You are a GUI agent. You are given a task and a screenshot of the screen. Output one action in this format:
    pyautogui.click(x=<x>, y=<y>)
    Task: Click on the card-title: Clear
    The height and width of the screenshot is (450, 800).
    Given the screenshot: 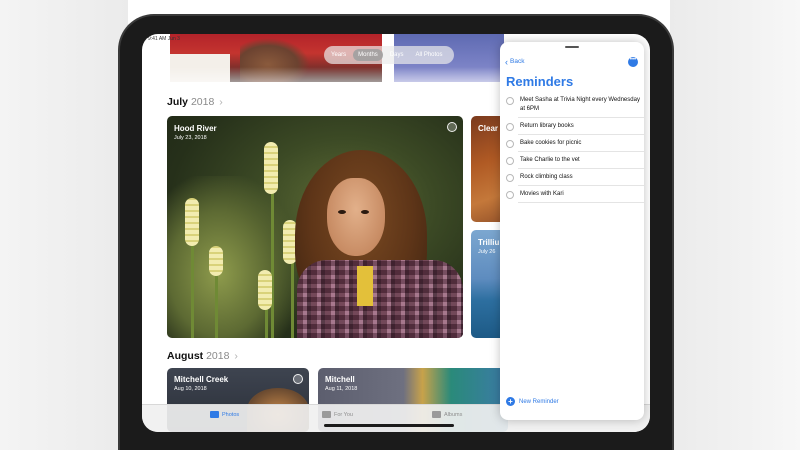 What is the action you would take?
    pyautogui.click(x=488, y=128)
    